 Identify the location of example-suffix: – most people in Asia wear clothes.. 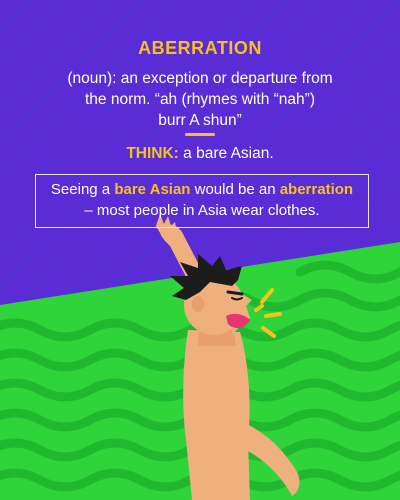
(202, 210).